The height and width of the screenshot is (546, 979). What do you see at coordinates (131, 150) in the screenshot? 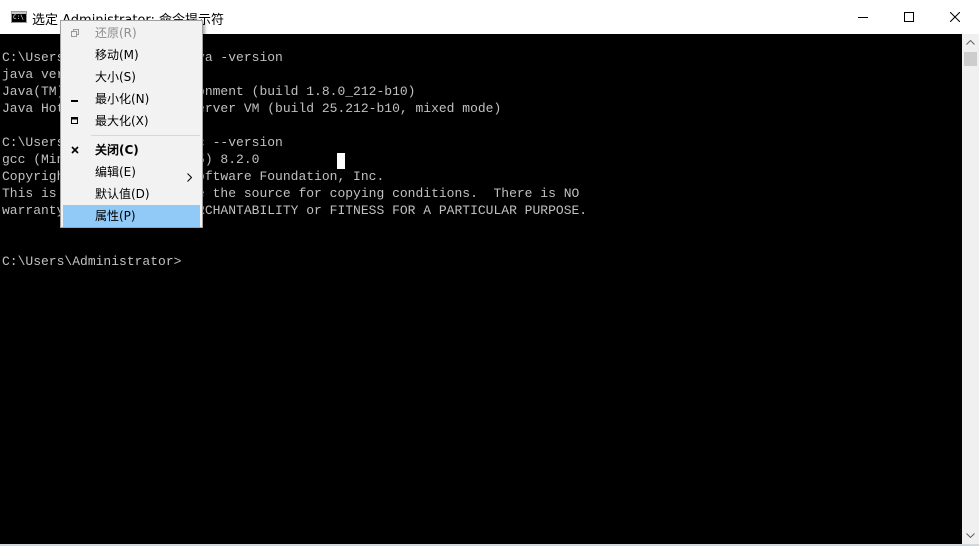
I see `menu-item-close: 关闭(C)` at bounding box center [131, 150].